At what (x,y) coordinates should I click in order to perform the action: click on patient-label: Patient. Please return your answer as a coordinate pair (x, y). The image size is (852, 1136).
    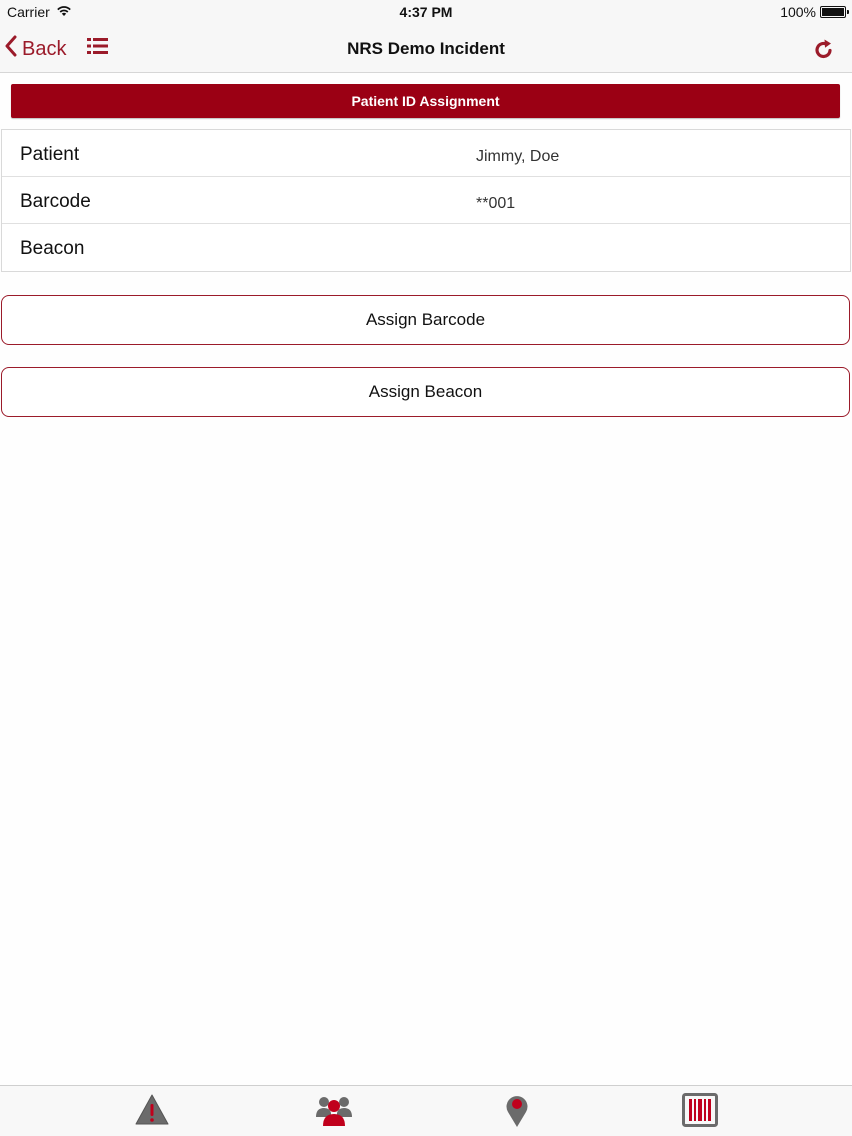
    Looking at the image, I should click on (50, 154).